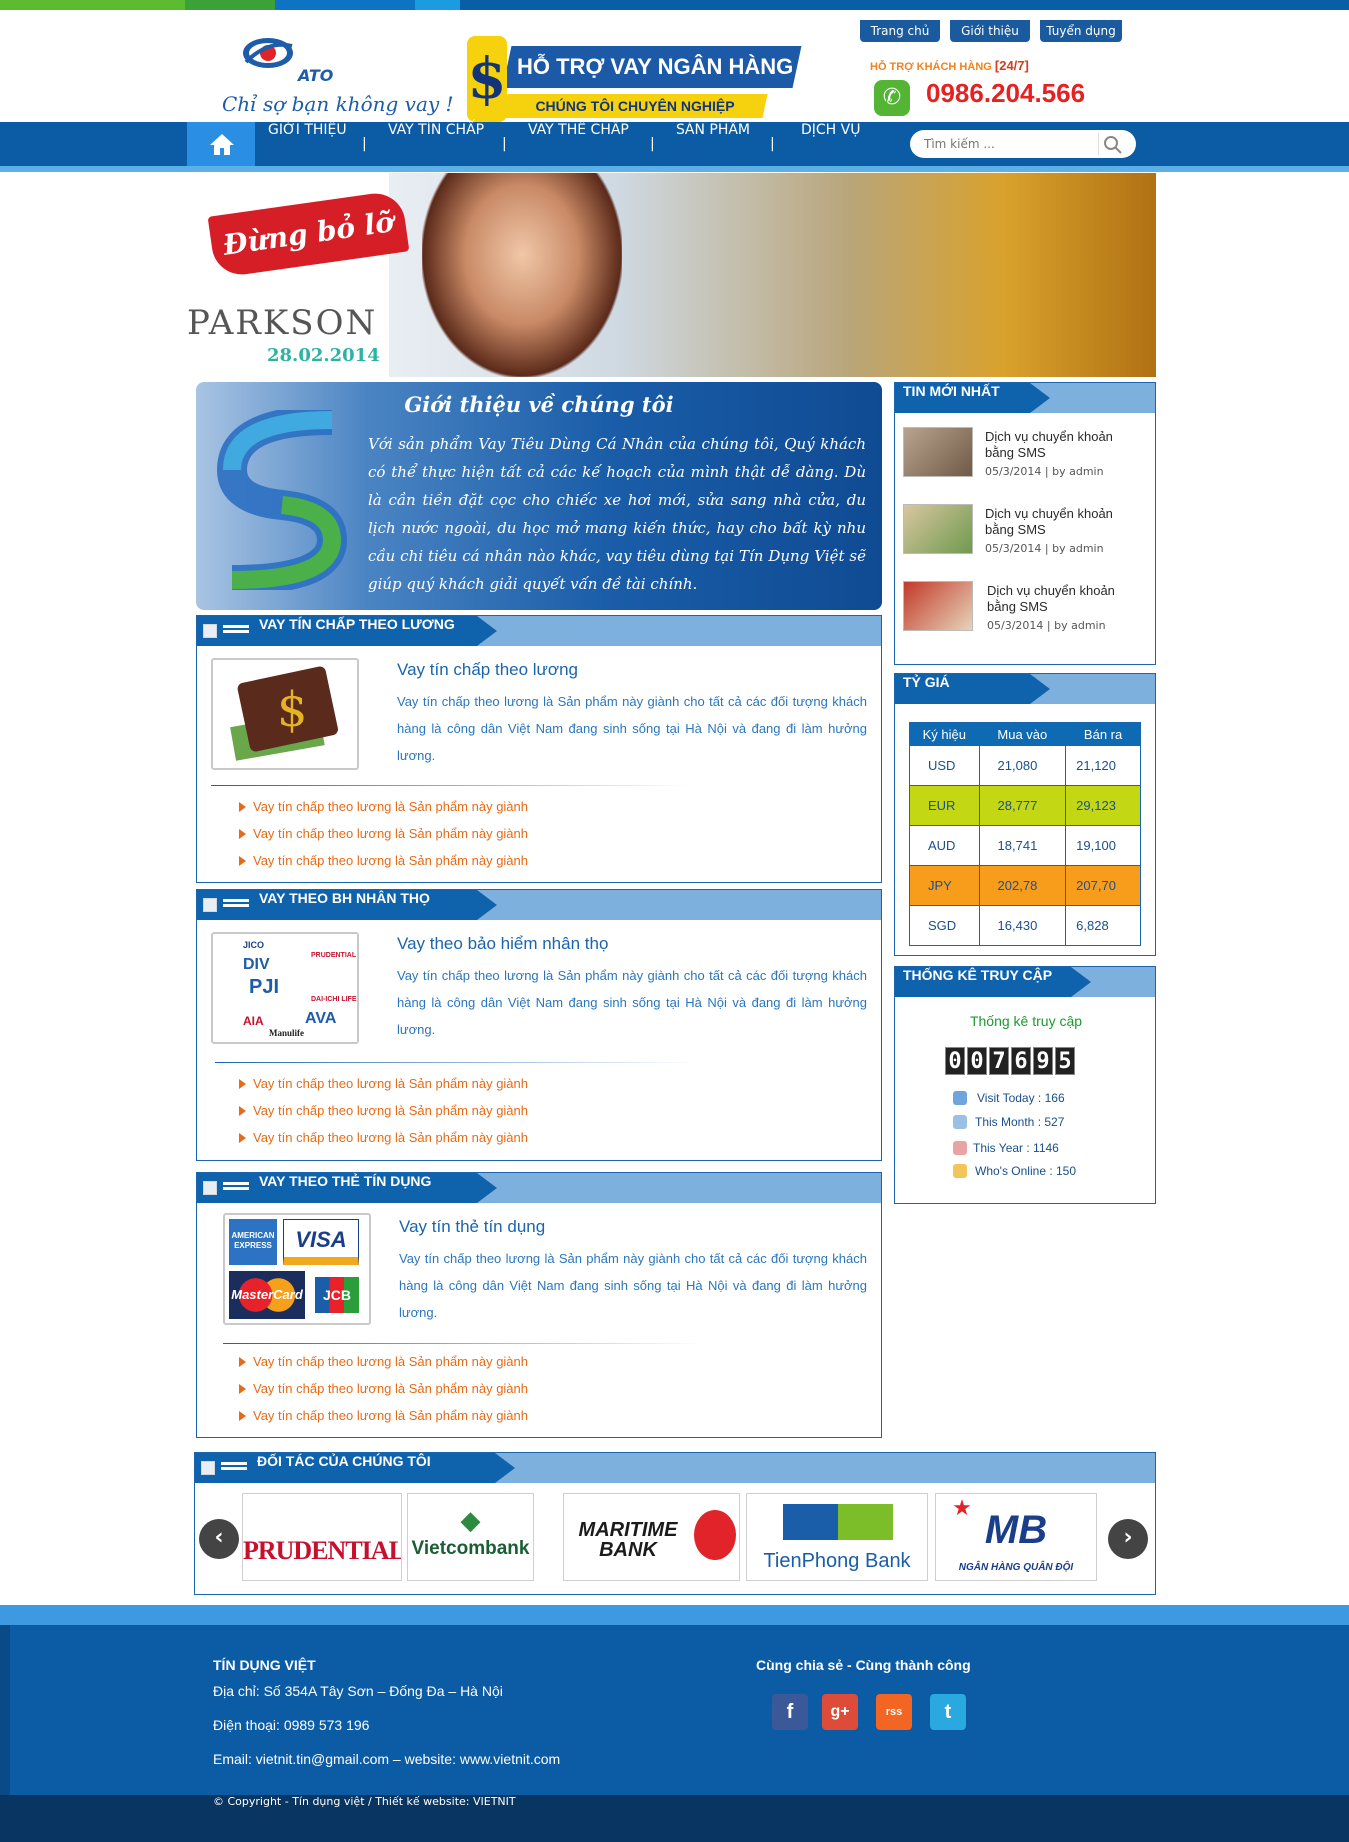 This screenshot has width=1349, height=1842. I want to click on site-logo: ATO Chỉ sợ bạn không vay !, so click(337, 73).